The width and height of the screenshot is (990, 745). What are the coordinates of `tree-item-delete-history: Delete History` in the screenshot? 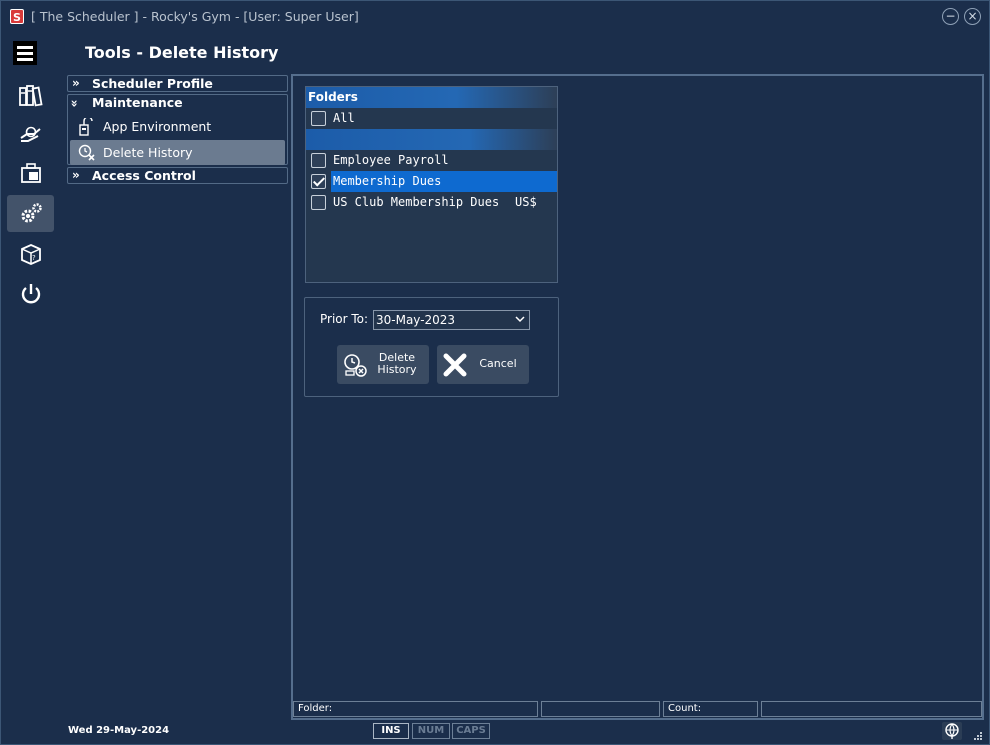 It's located at (177, 152).